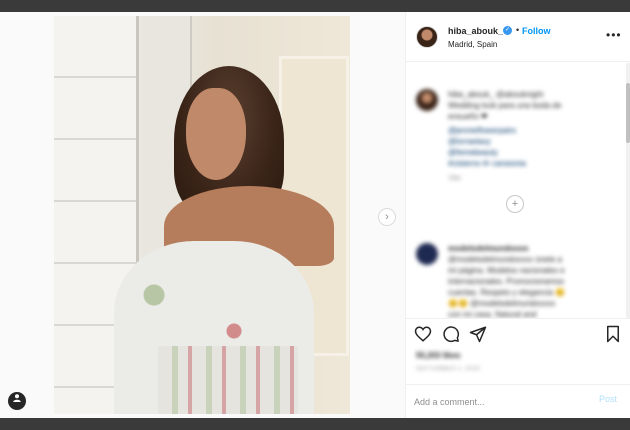 The image size is (630, 430). I want to click on caption-line: #cisterno #r cansionia, so click(487, 163).